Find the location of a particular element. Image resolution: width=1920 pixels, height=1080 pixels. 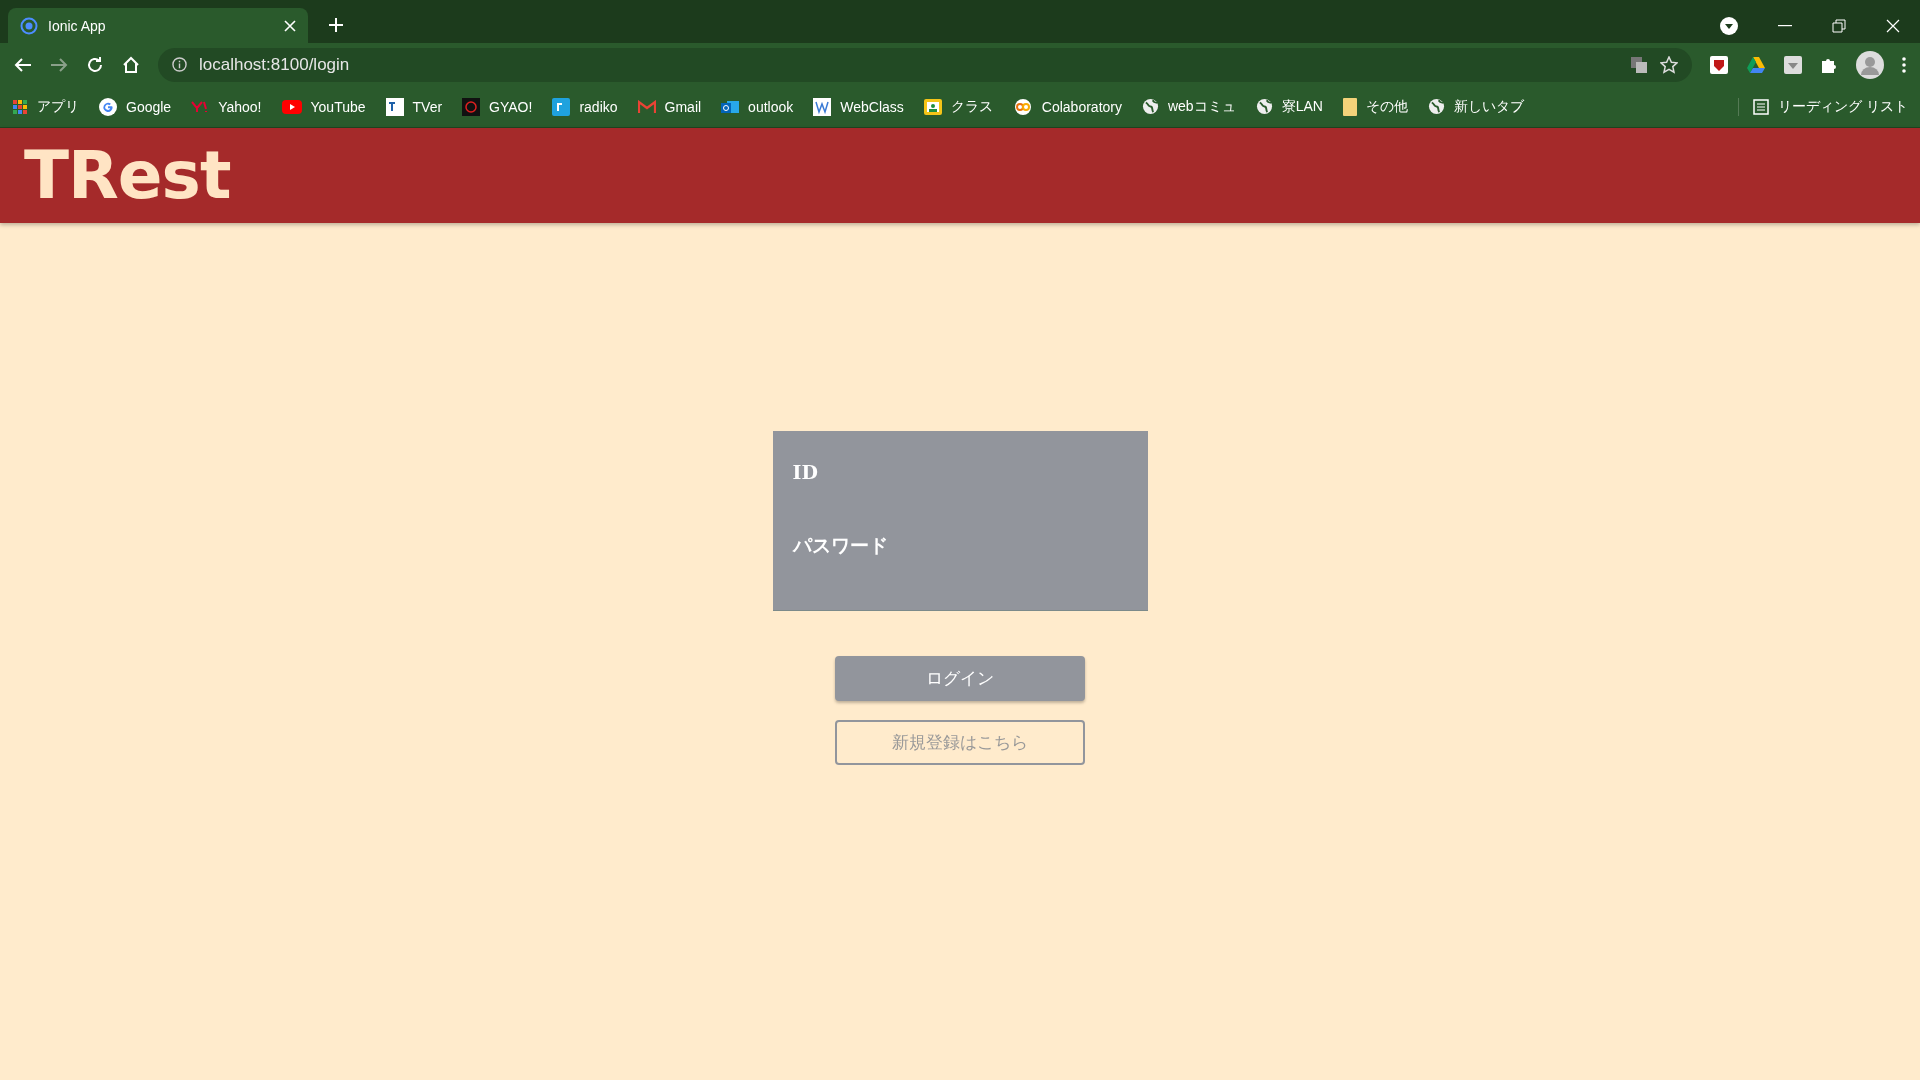

bookmark: アプリ is located at coordinates (45, 106).